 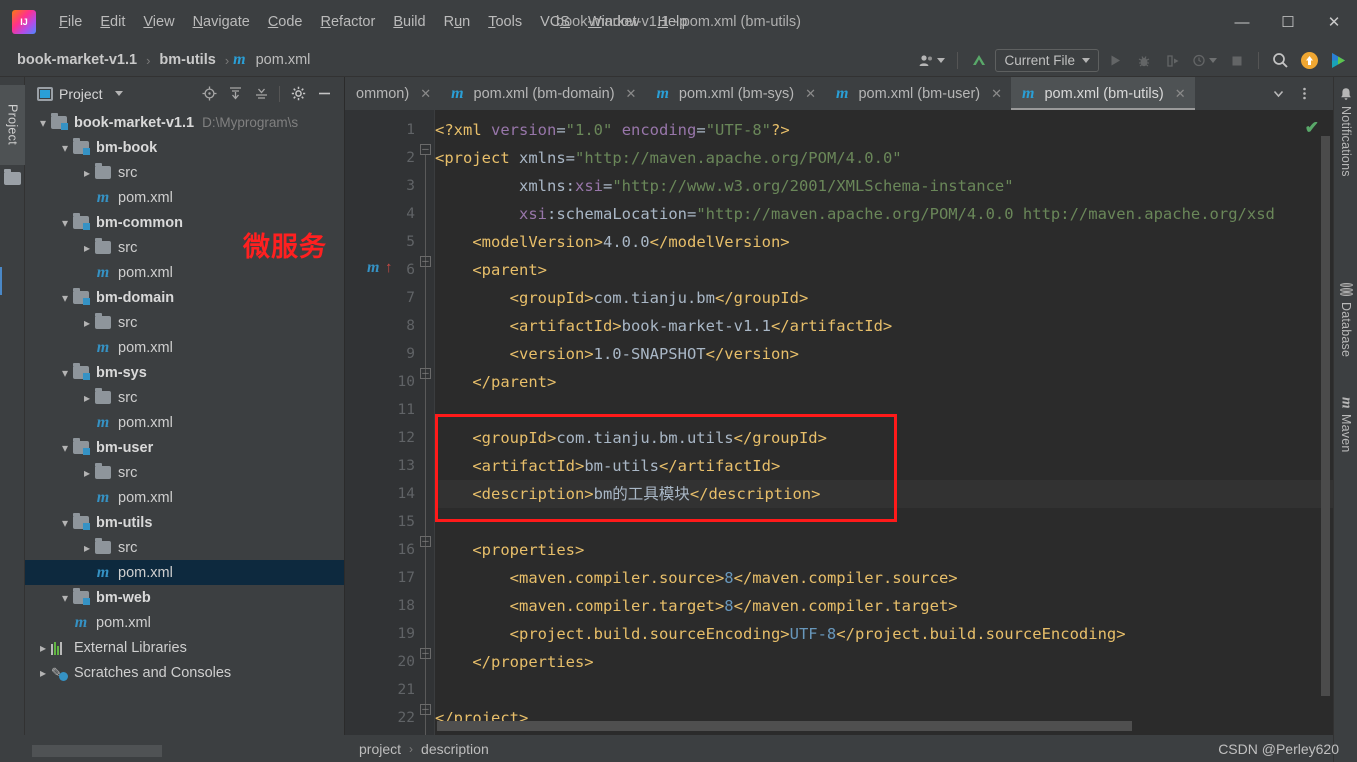 I want to click on status-breadcrumb-item-description: description, so click(x=455, y=749).